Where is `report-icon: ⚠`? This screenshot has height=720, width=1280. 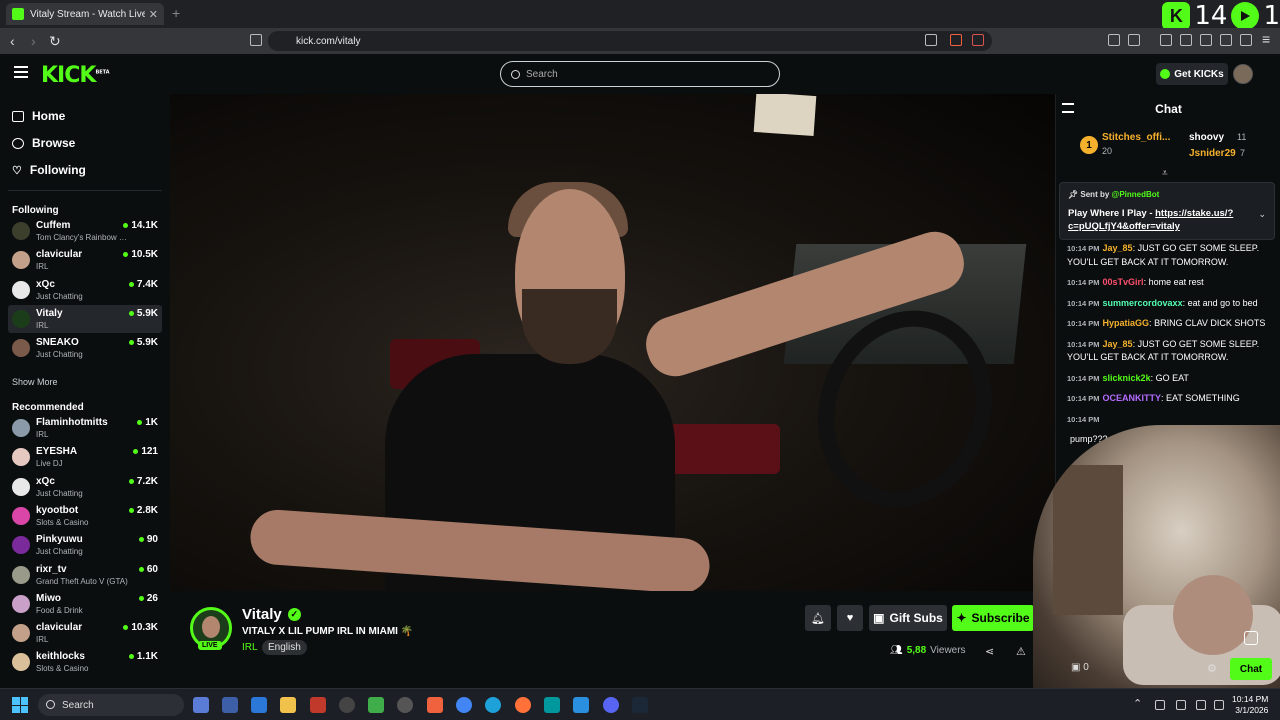 report-icon: ⚠ is located at coordinates (1021, 651).